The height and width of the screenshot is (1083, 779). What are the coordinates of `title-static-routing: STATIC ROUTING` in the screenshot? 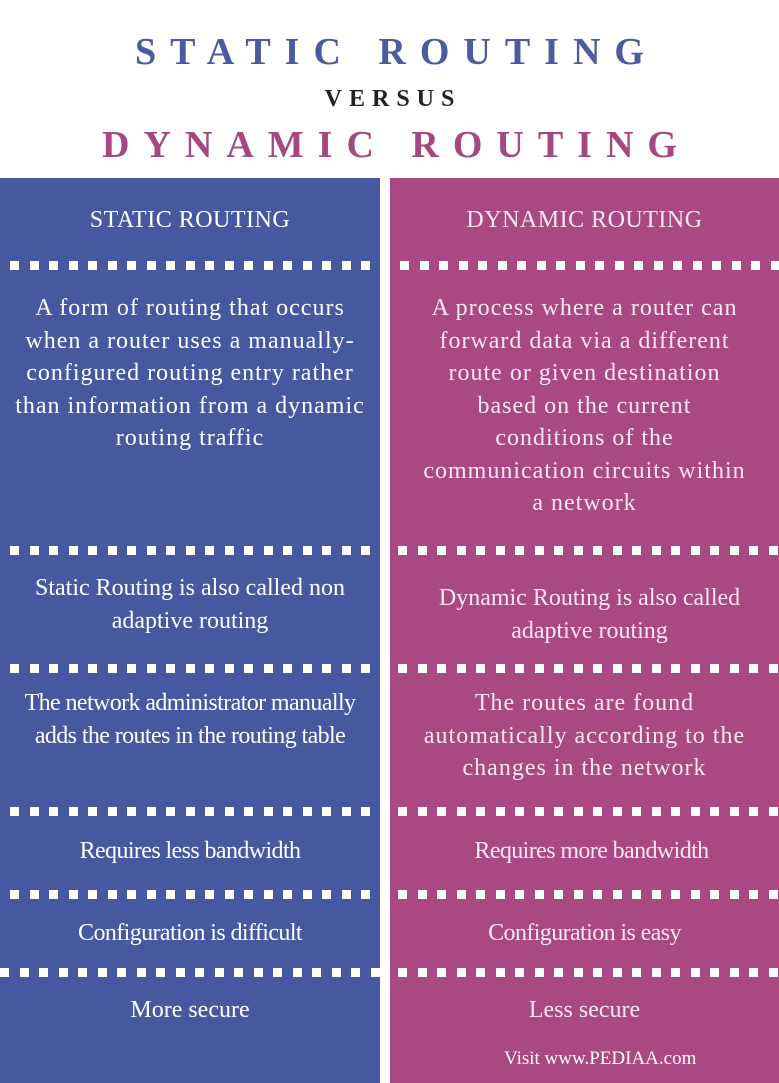 It's located at (396, 52).